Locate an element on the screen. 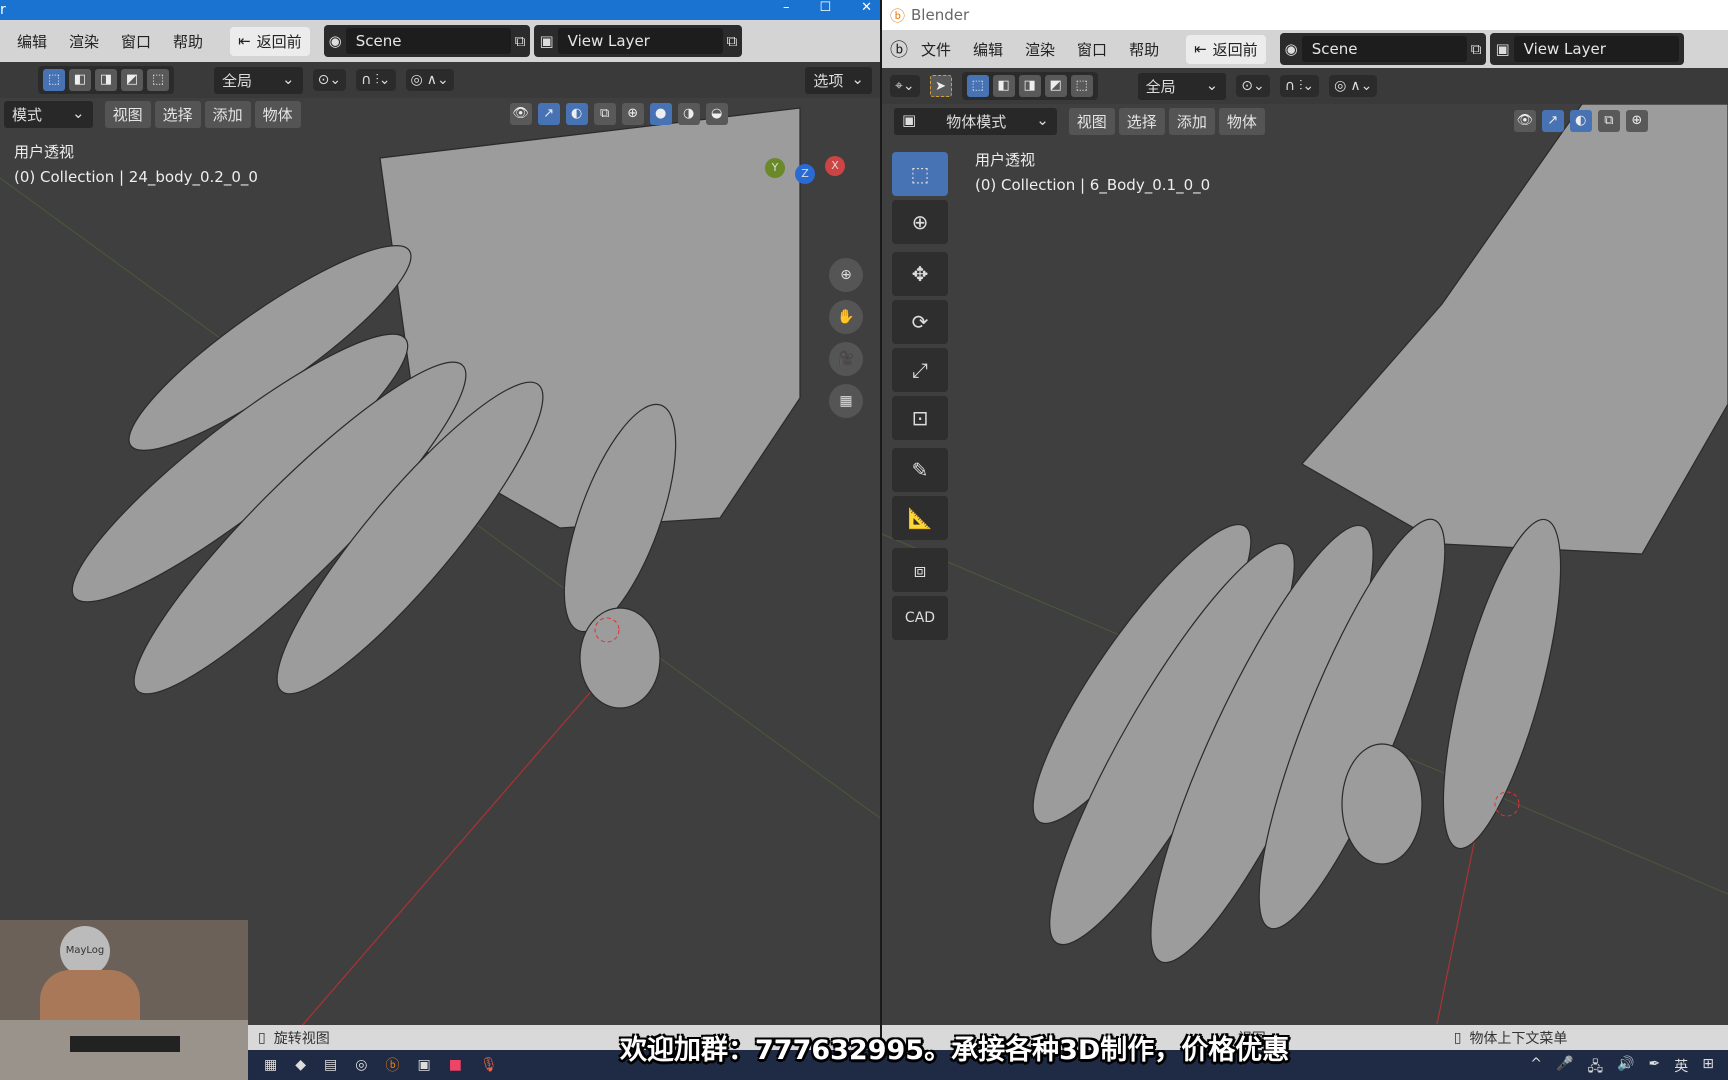 Image resolution: width=1728 pixels, height=1080 pixels. rotate-tool: ⟳ is located at coordinates (920, 322).